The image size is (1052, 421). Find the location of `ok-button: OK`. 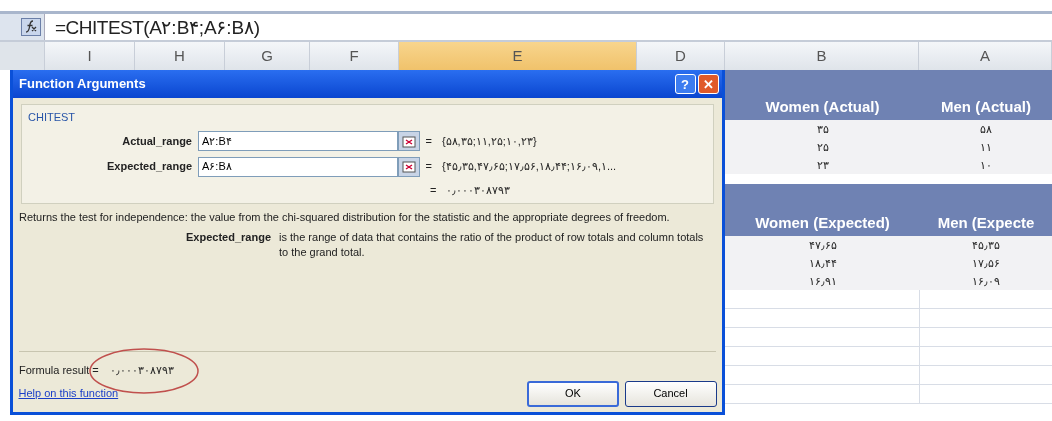

ok-button: OK is located at coordinates (573, 393).